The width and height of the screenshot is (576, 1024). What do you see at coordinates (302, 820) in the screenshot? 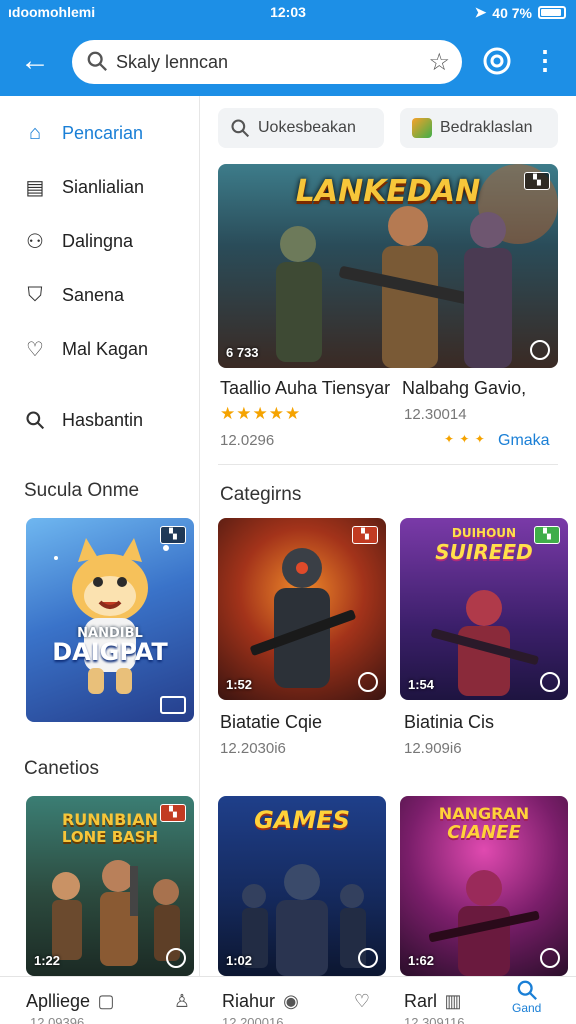
I see `game-tile-3-art-title: GAMES` at bounding box center [302, 820].